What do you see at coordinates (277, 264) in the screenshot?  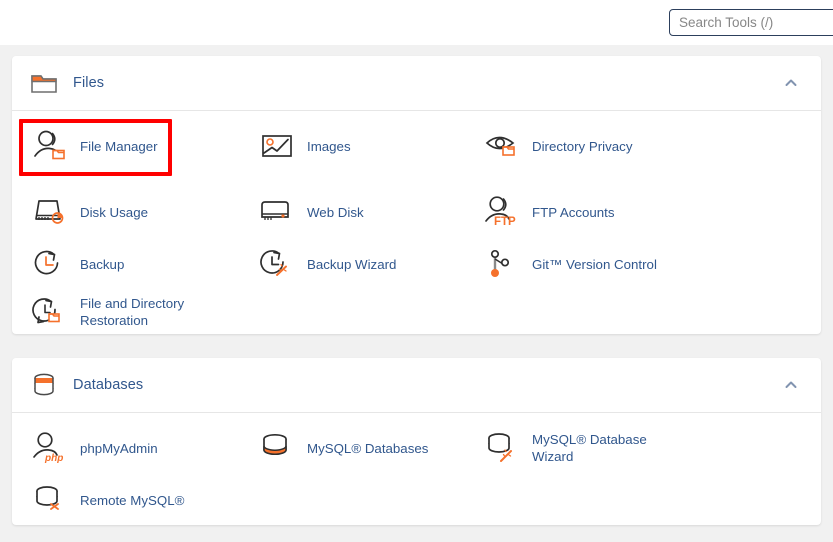 I see `backup-wizard-icon` at bounding box center [277, 264].